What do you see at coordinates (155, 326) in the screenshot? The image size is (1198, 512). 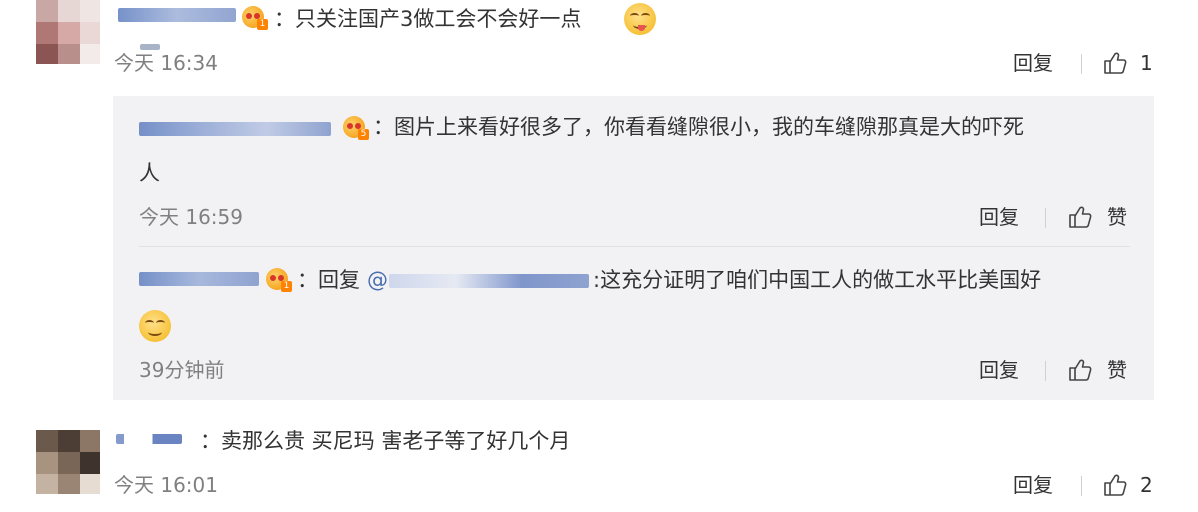 I see `smirk-face-emoji` at bounding box center [155, 326].